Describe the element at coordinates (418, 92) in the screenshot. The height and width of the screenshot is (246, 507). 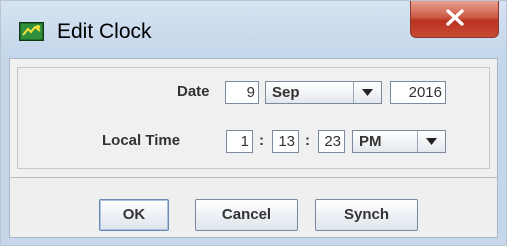
I see `year-field: 2016` at that location.